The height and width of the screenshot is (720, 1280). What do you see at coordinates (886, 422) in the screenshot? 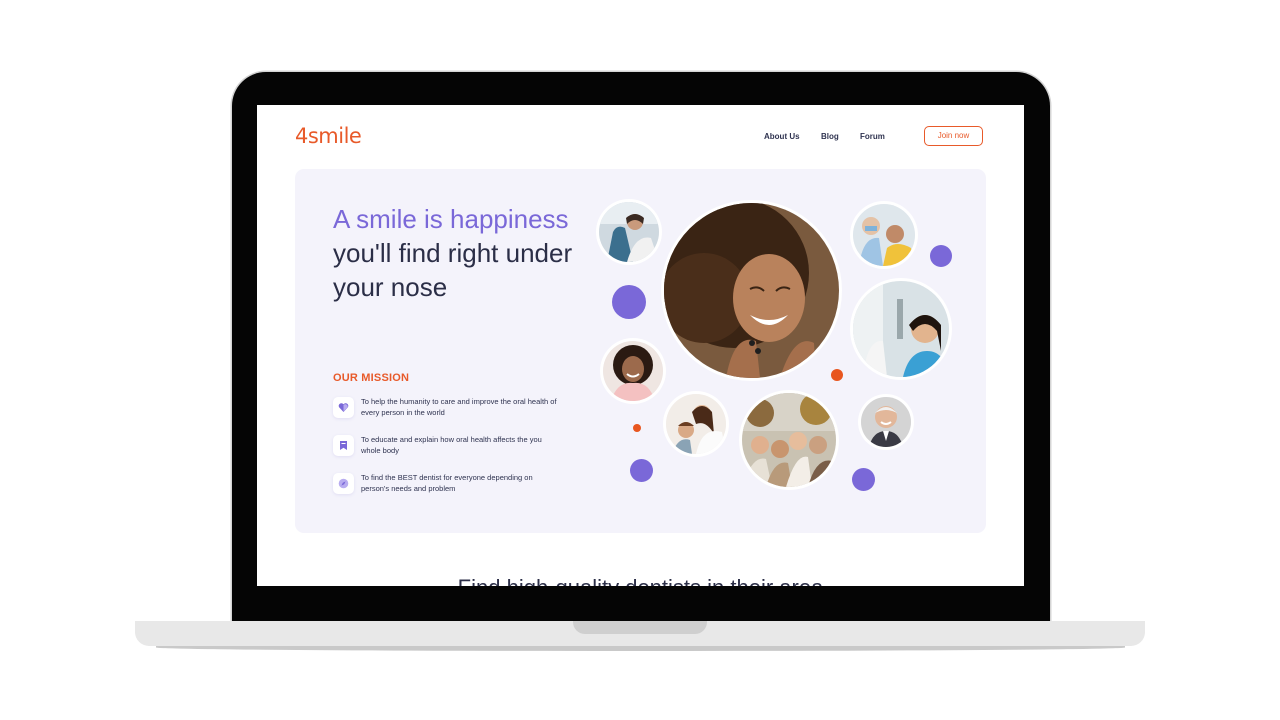
I see `elderly-man-smiling-photo` at bounding box center [886, 422].